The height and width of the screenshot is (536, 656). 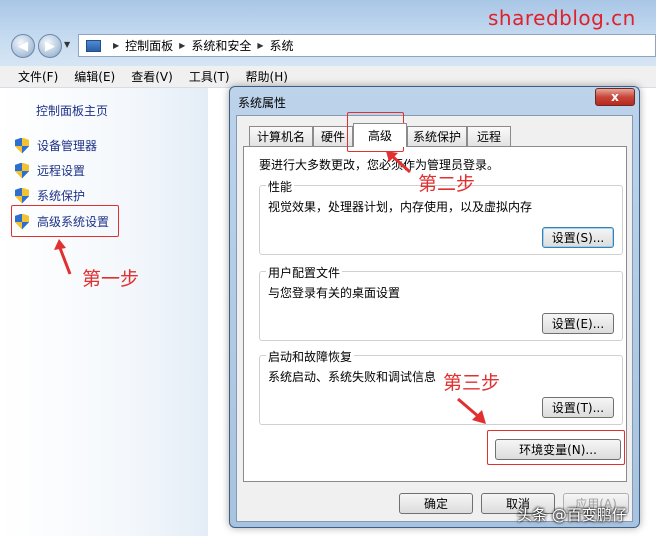 I want to click on menu-tools: 工具(T), so click(x=209, y=76).